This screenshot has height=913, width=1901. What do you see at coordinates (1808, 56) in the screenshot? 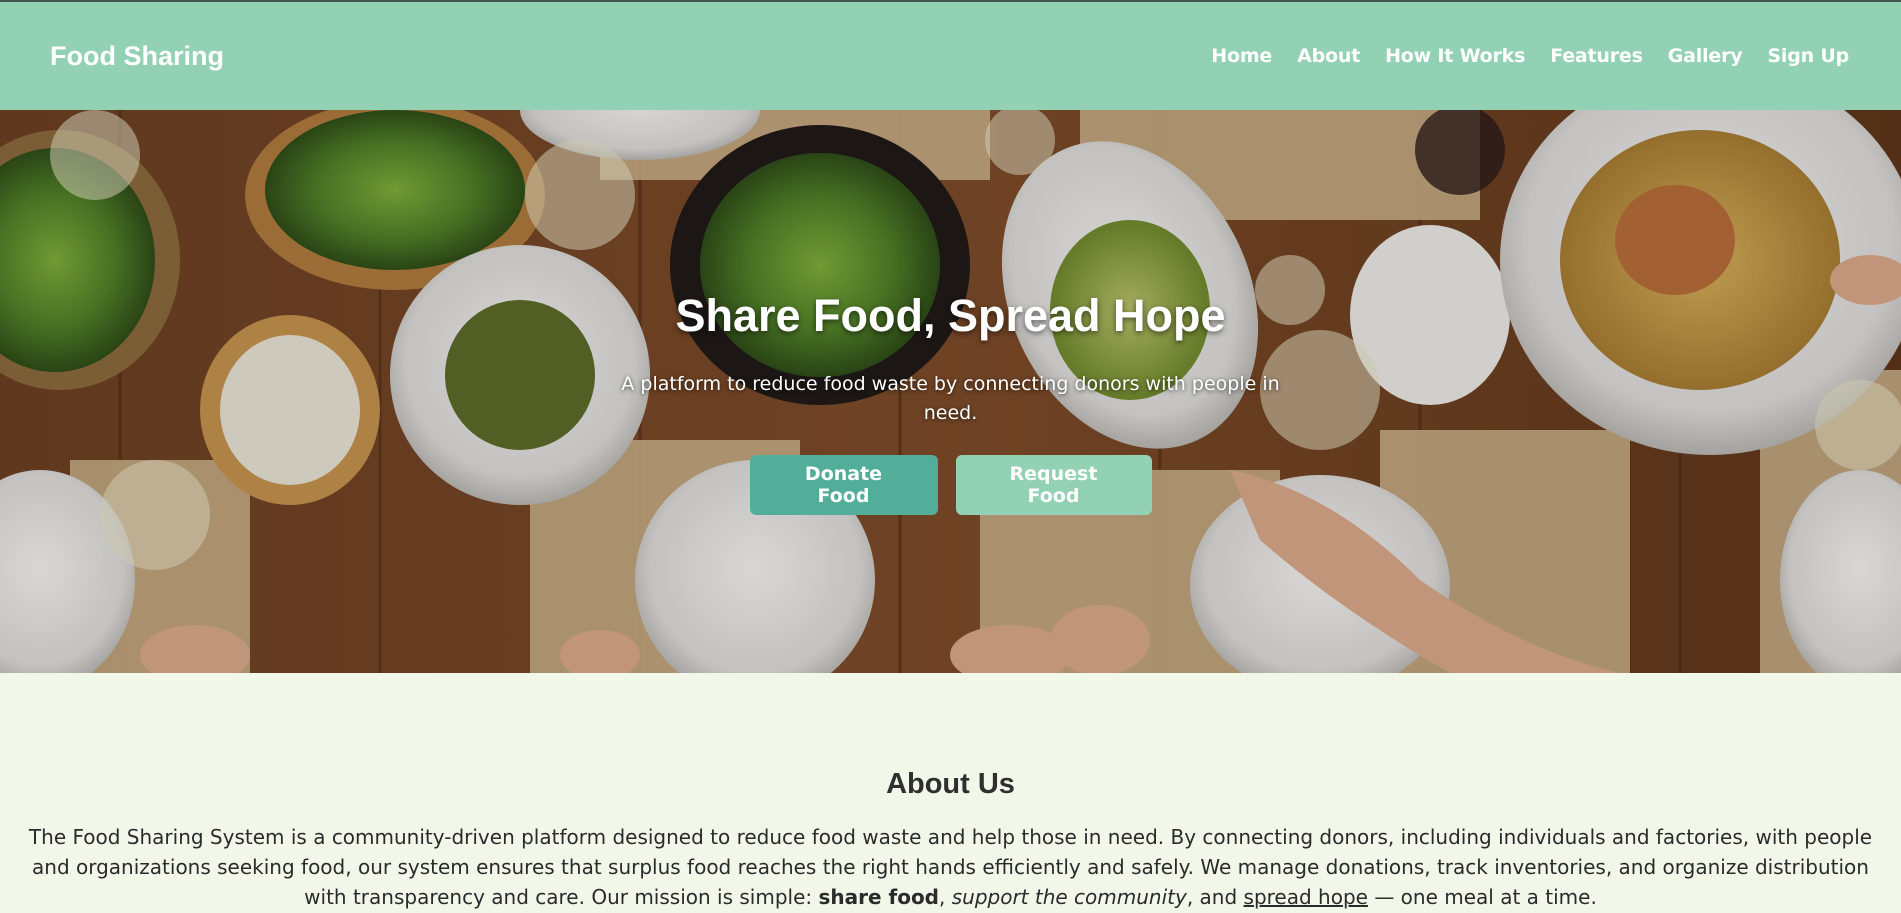
I see `nav-link-sign-up: Sign Up` at bounding box center [1808, 56].